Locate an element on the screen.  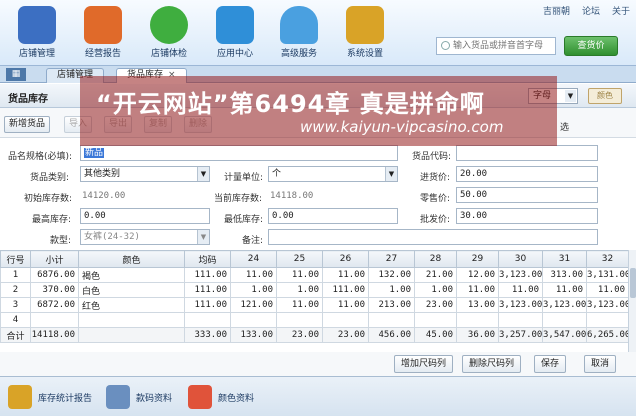
col-header: 26 is located at coordinates (345, 259).